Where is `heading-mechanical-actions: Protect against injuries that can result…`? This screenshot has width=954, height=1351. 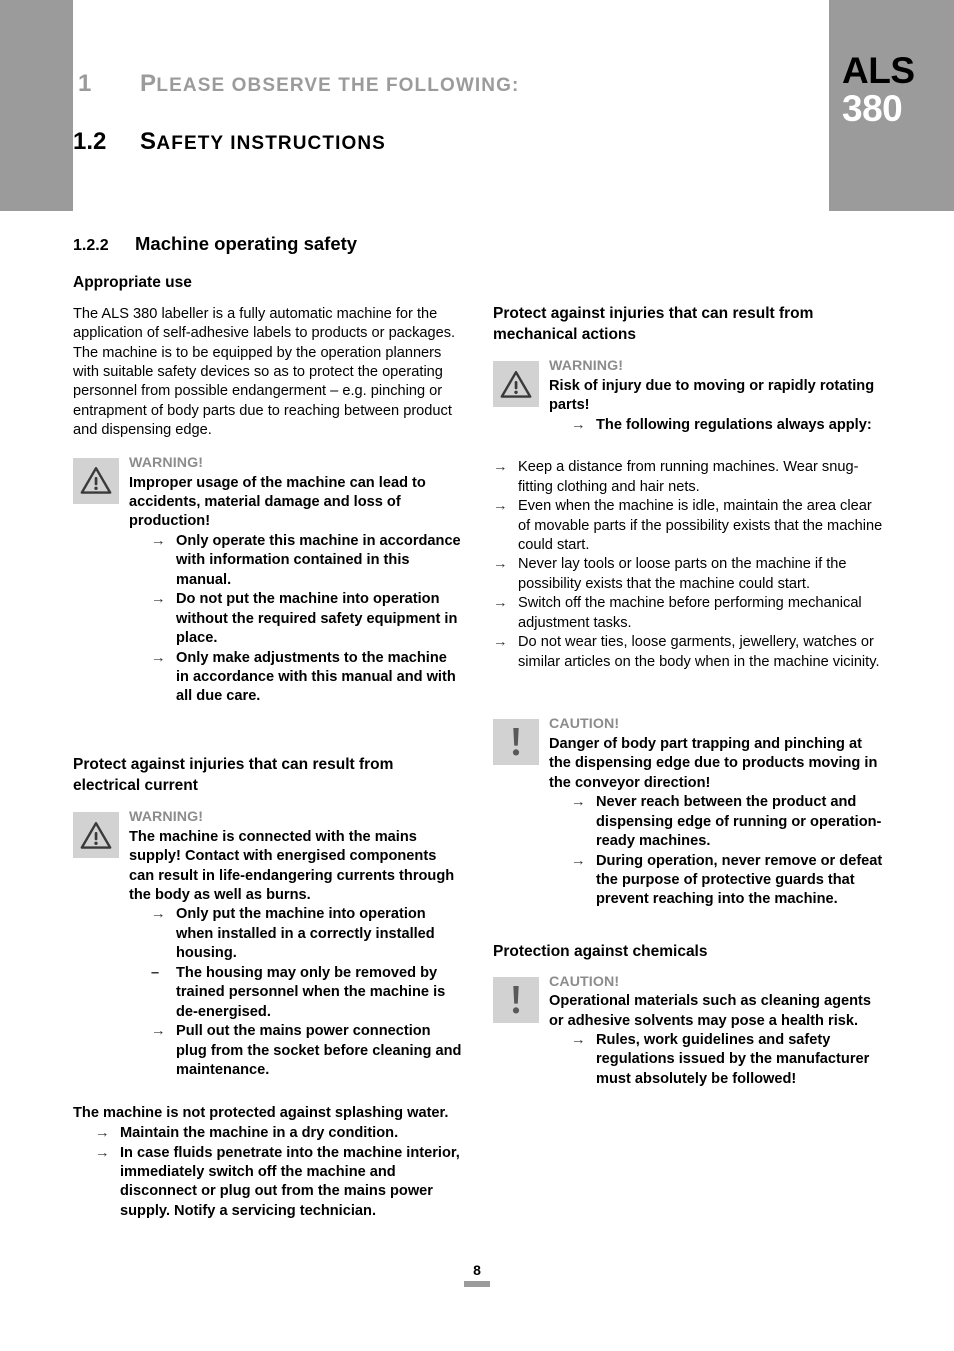 heading-mechanical-actions: Protect against injuries that can result… is located at coordinates (653, 324).